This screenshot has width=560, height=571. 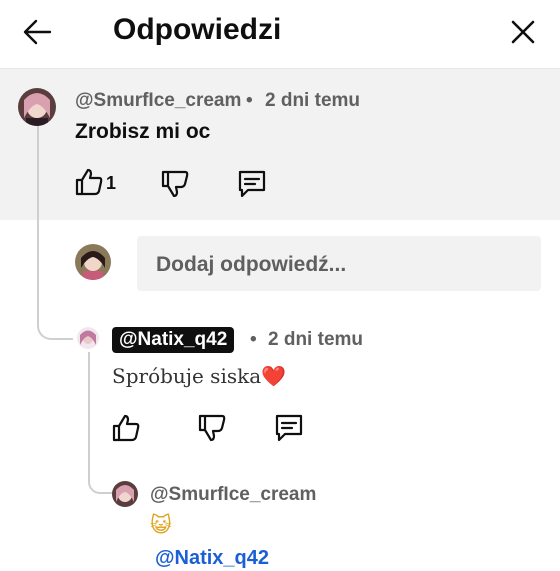 I want to click on comment-text: Zrobisz mi oc, so click(x=143, y=131).